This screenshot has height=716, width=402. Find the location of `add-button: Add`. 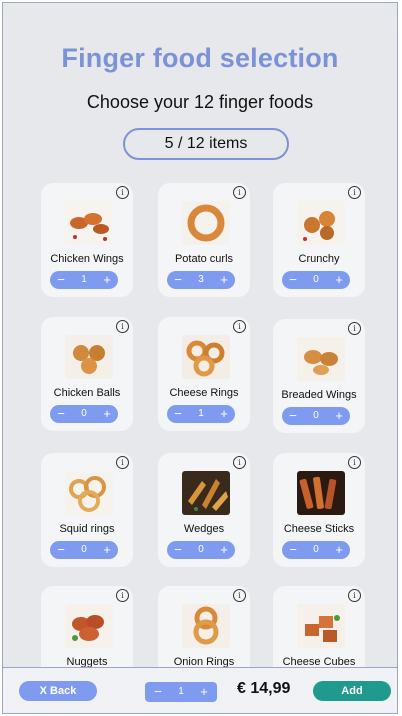

add-button: Add is located at coordinates (352, 691).